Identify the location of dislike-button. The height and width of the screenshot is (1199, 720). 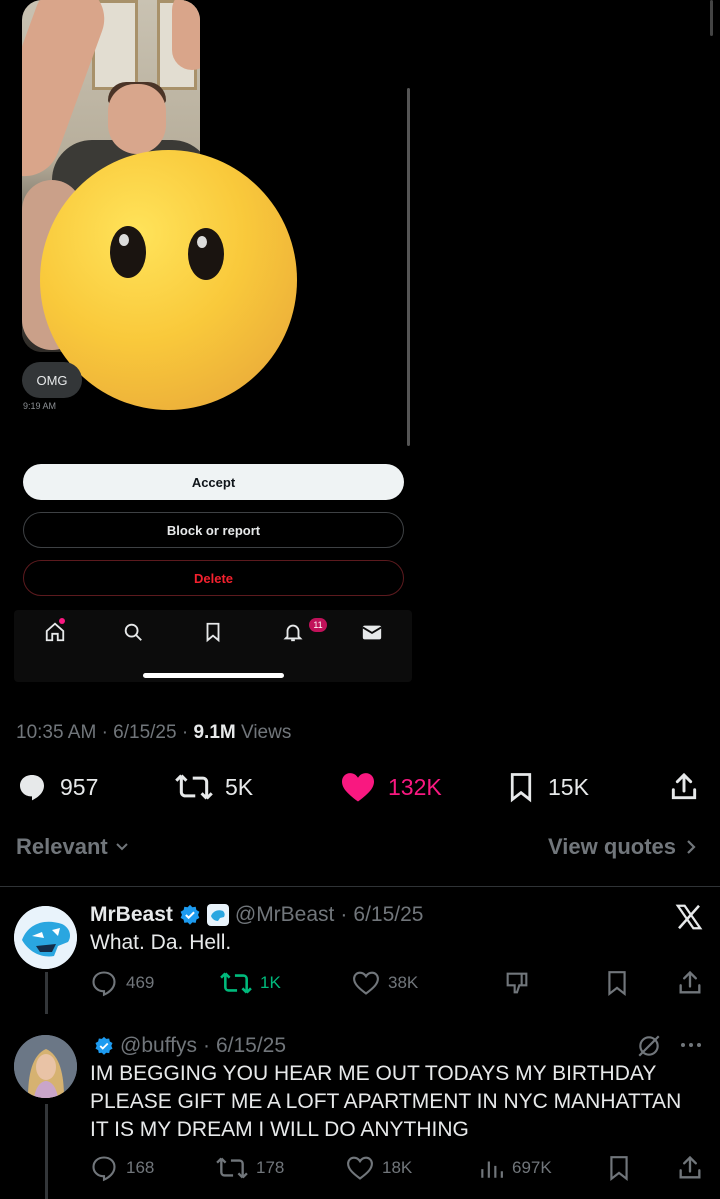
(517, 983).